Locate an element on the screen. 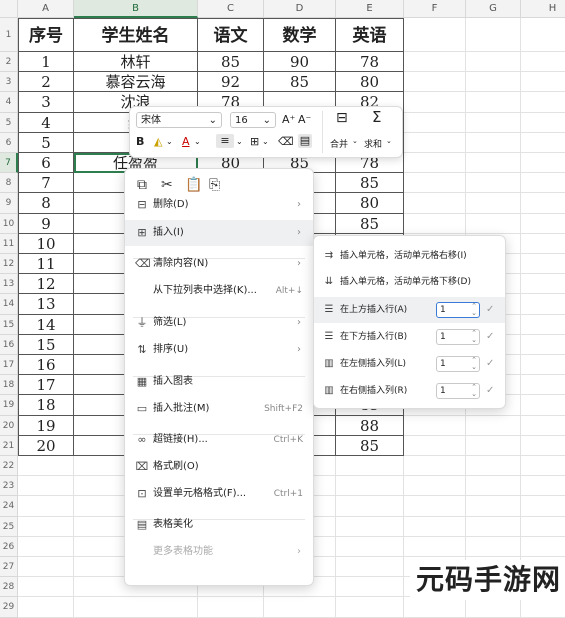  table-cell: 1 is located at coordinates (46, 62).